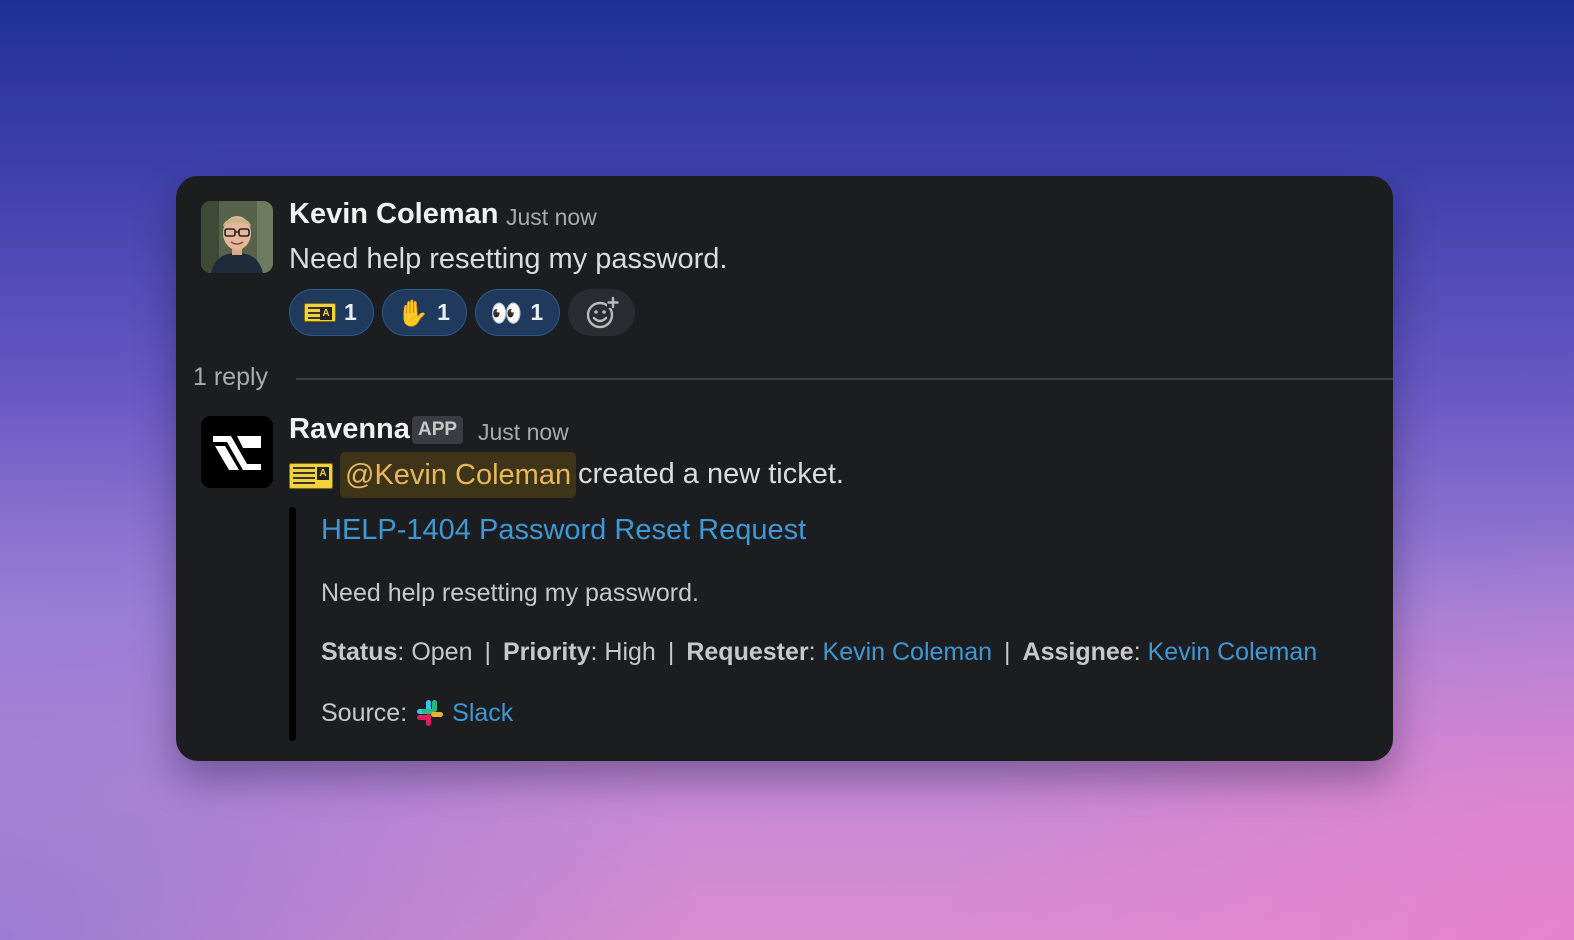 This screenshot has width=1574, height=940. I want to click on ticket-source: Source: Slack, so click(417, 713).